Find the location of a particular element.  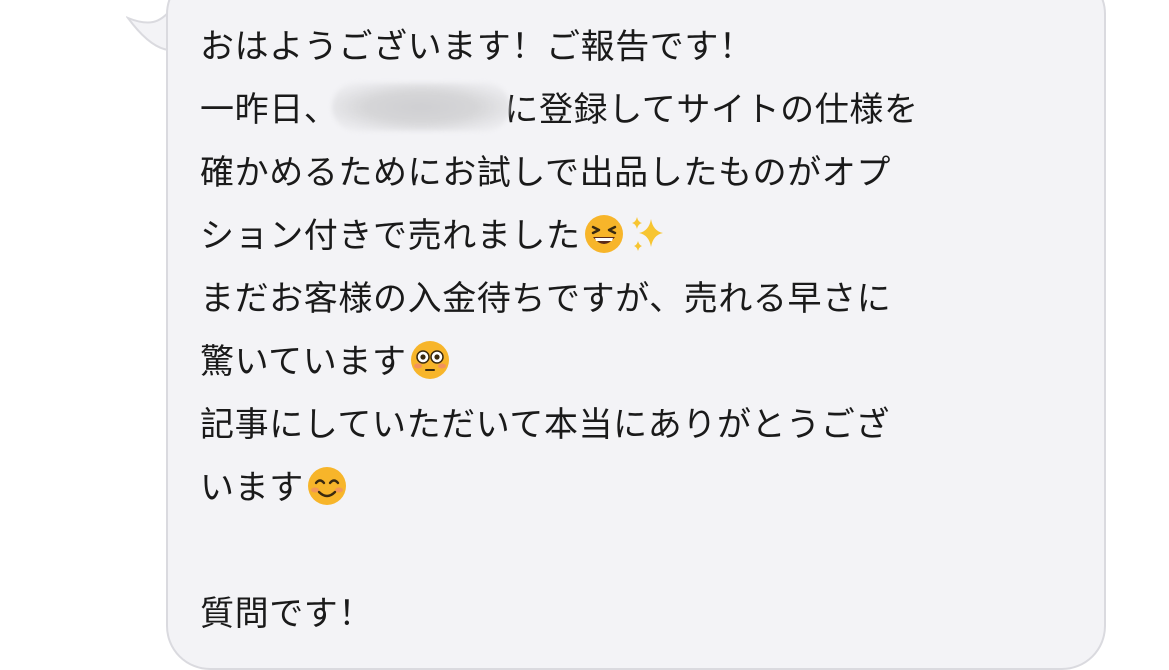

message-line-2-start: 一昨日、 is located at coordinates (269, 110).